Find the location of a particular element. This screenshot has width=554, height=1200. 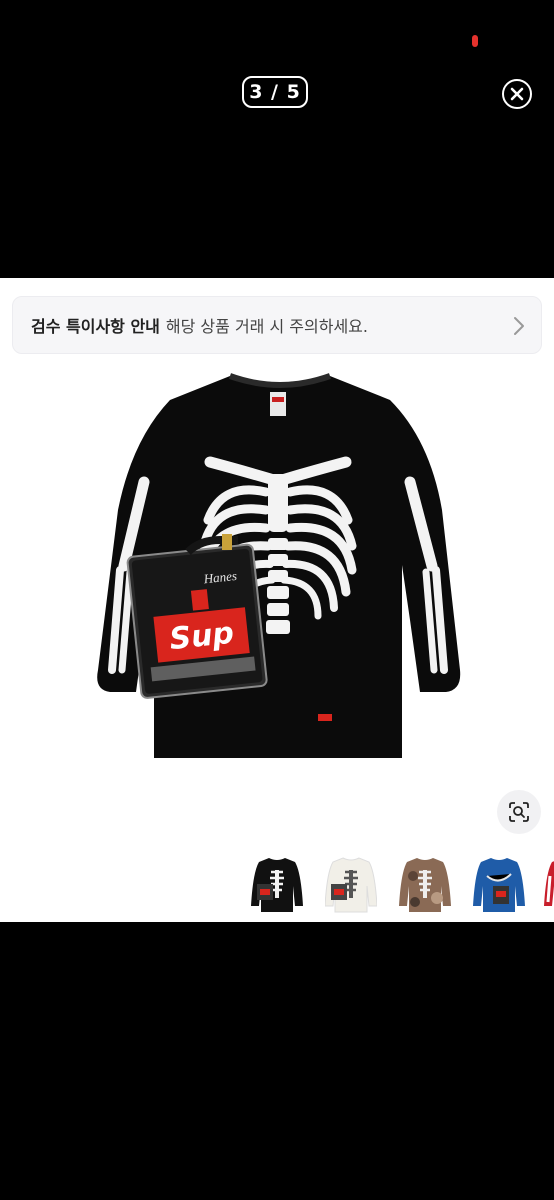

thumbnail-strip is located at coordinates (277, 887).